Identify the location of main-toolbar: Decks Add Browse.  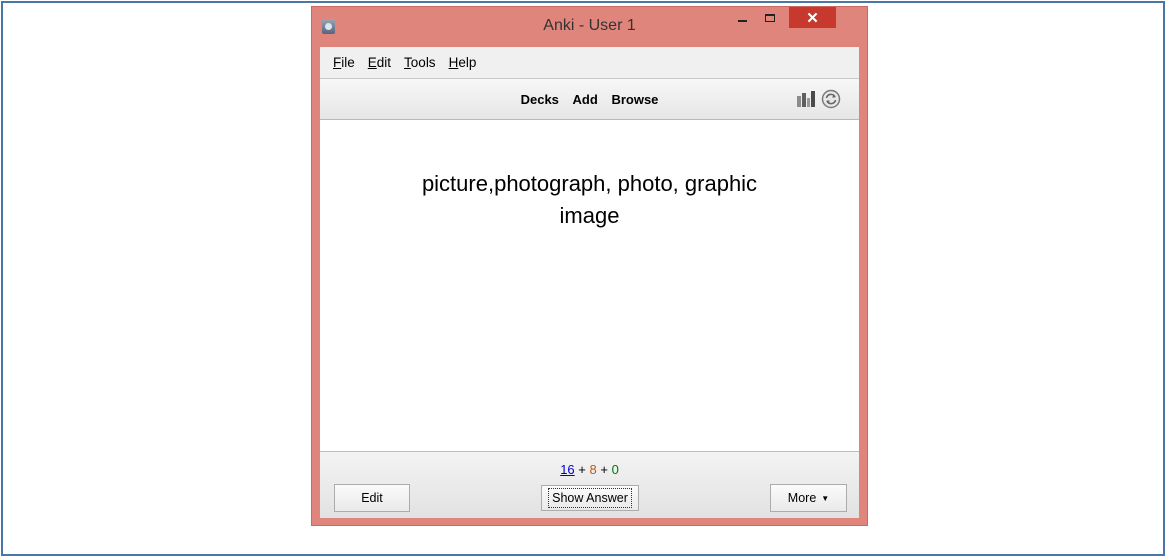
(589, 99).